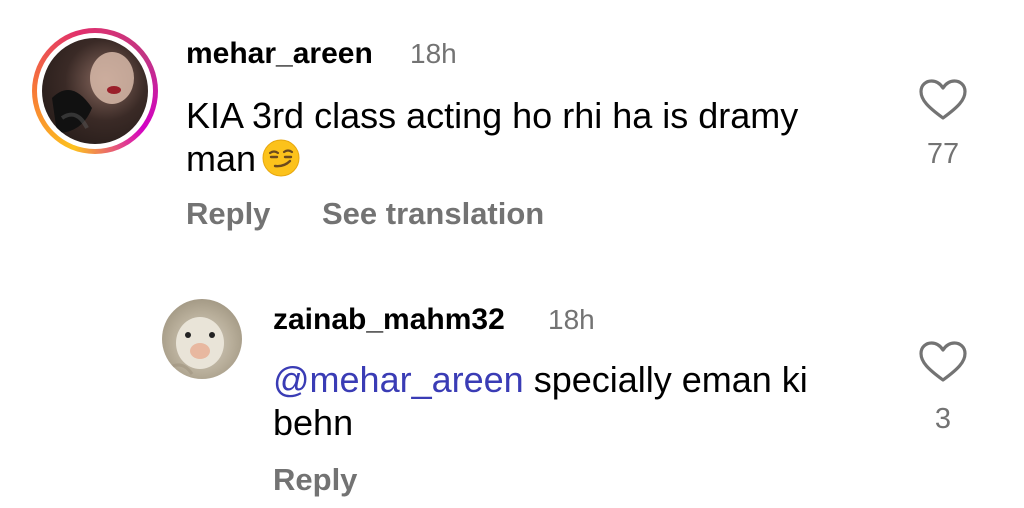 The image size is (1024, 508). What do you see at coordinates (398, 379) in the screenshot?
I see `mention-link: @mehar_areen` at bounding box center [398, 379].